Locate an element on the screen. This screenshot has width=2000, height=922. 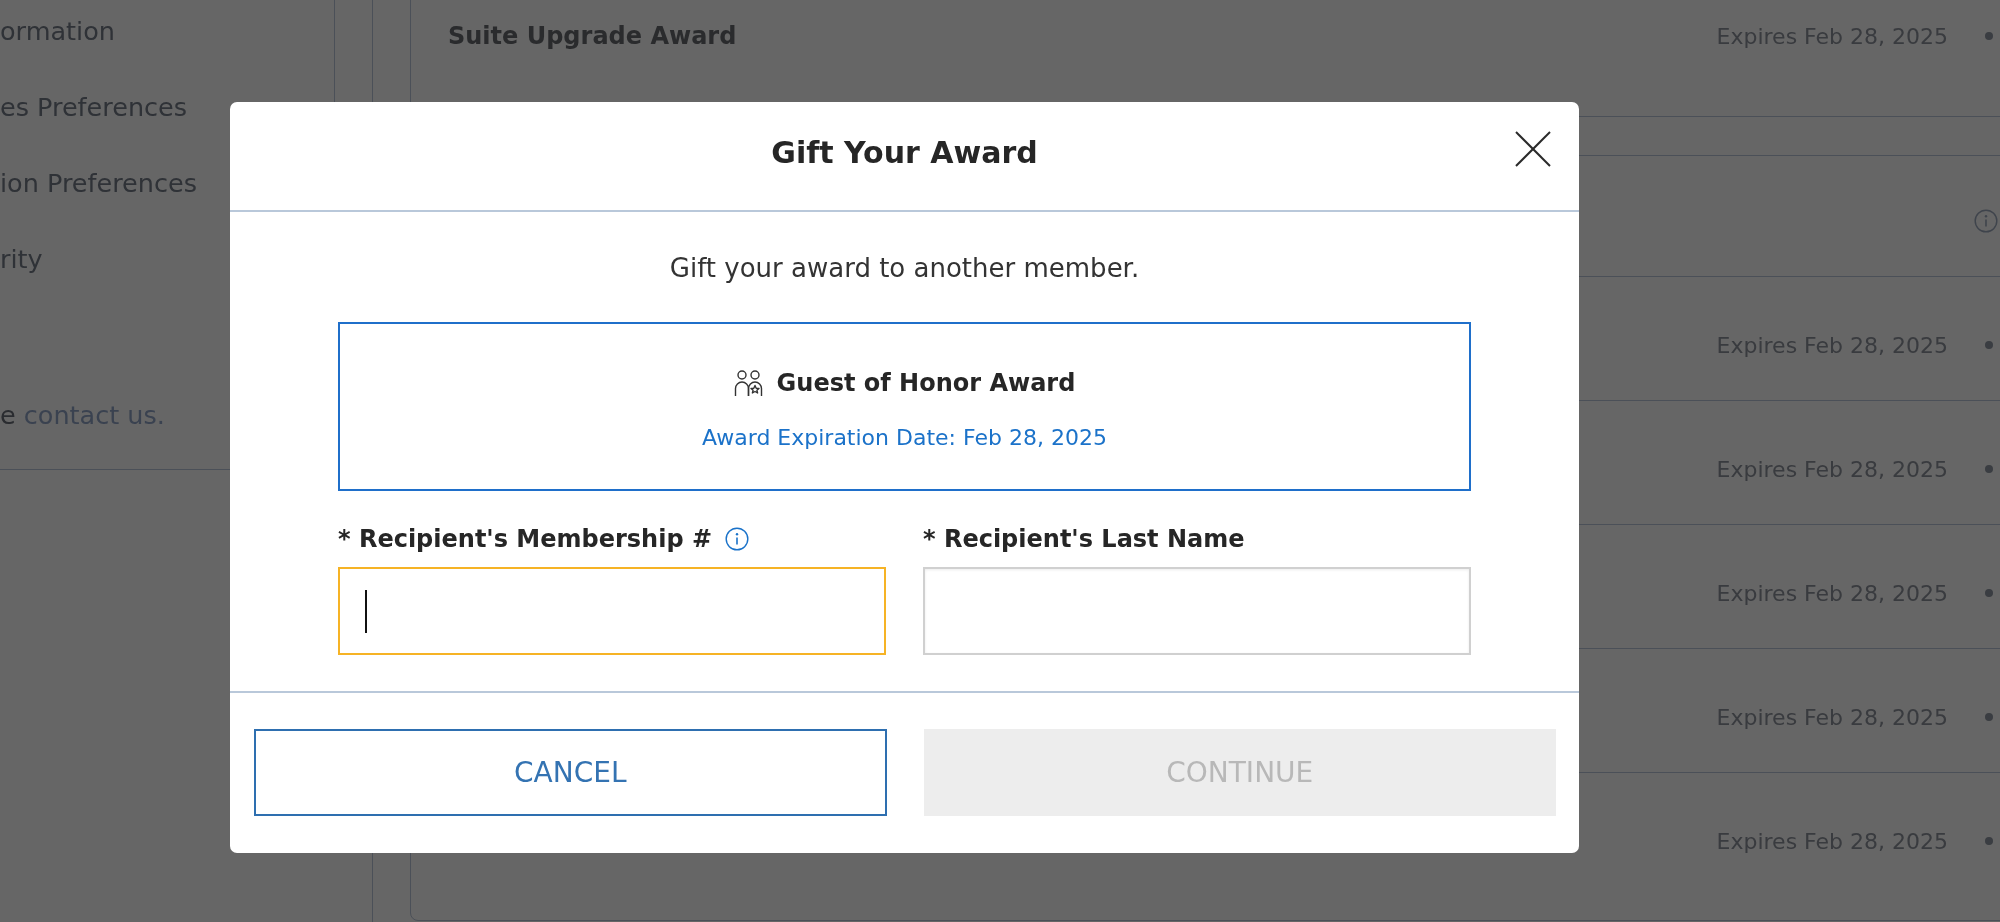
close-button is located at coordinates (1533, 149).